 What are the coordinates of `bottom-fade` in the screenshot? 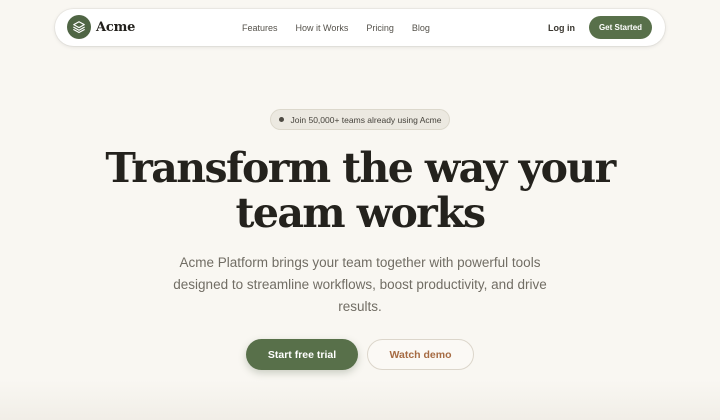 It's located at (360, 400).